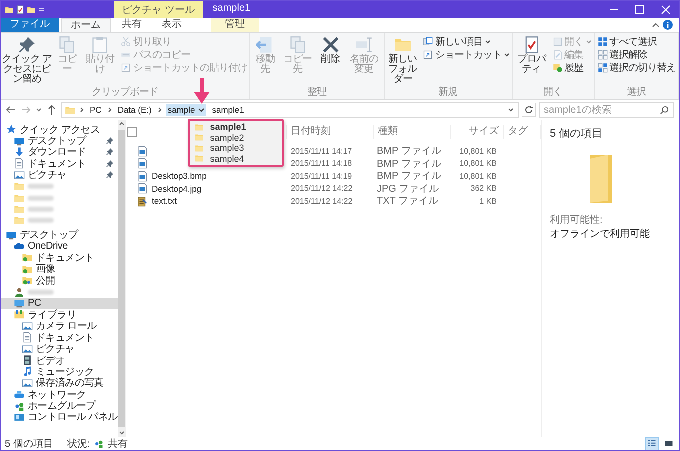 Image resolution: width=680 pixels, height=451 pixels. I want to click on library-icon, so click(19, 314).